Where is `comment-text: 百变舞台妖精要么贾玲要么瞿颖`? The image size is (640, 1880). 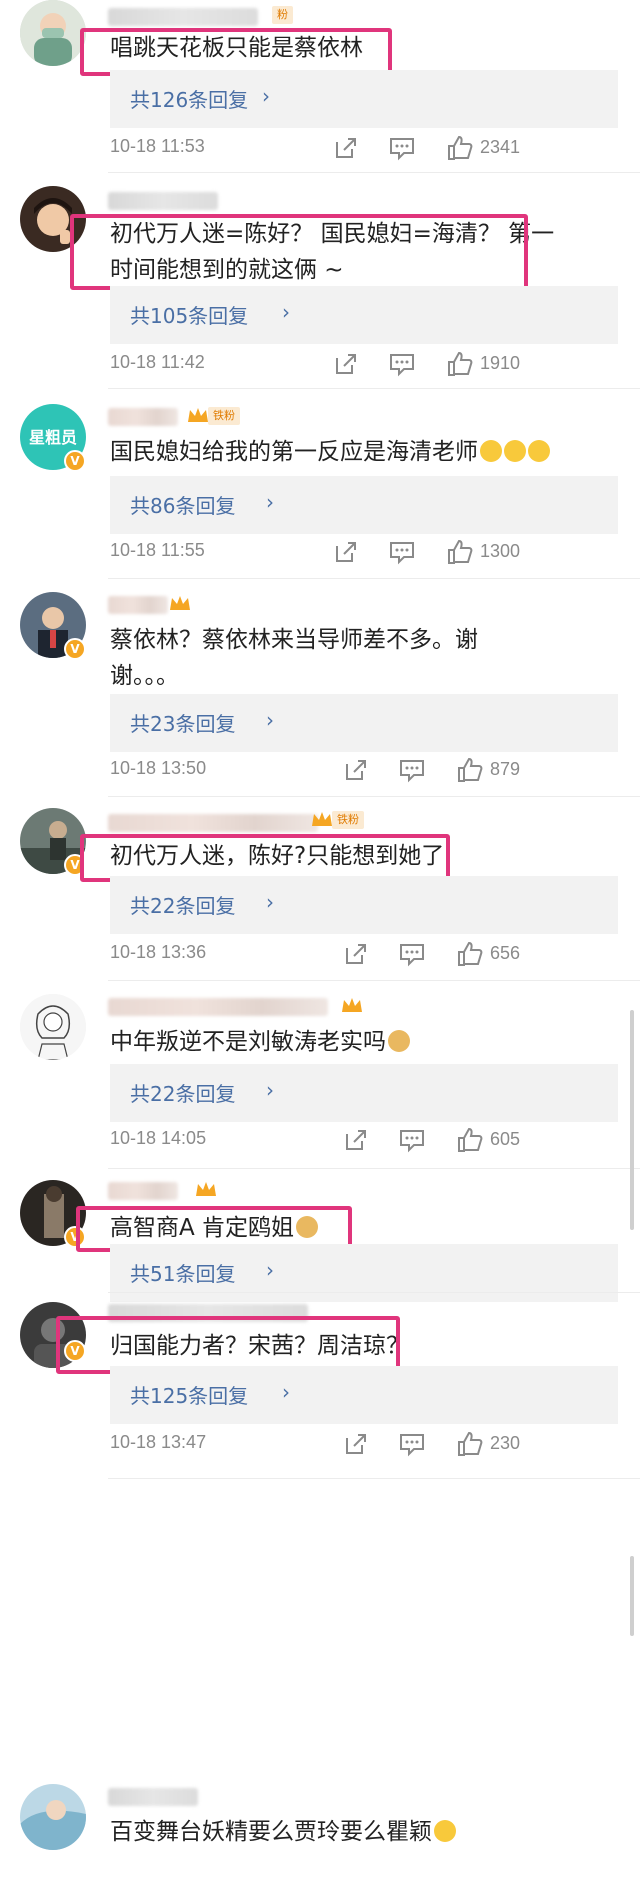 comment-text: 百变舞台妖精要么贾玲要么瞿颖 is located at coordinates (365, 1832).